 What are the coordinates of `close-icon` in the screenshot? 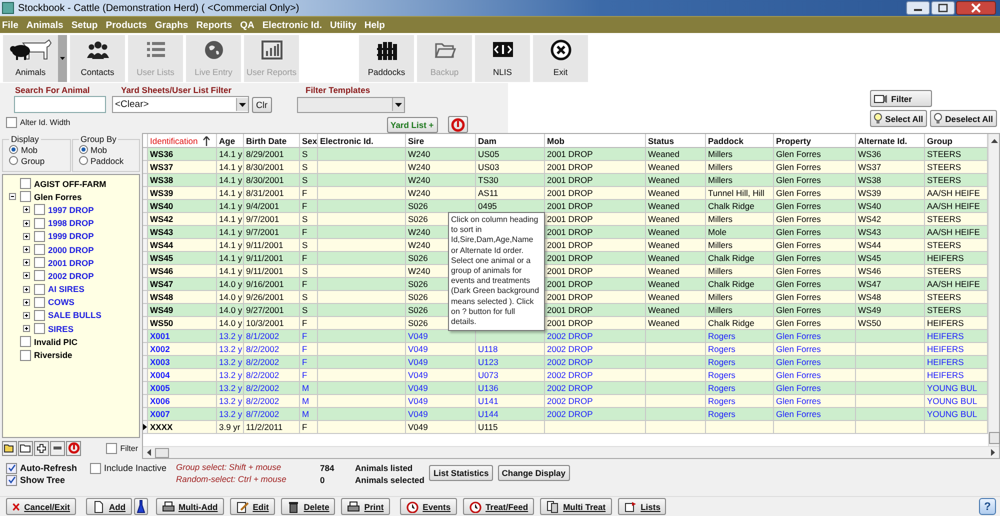 It's located at (976, 8).